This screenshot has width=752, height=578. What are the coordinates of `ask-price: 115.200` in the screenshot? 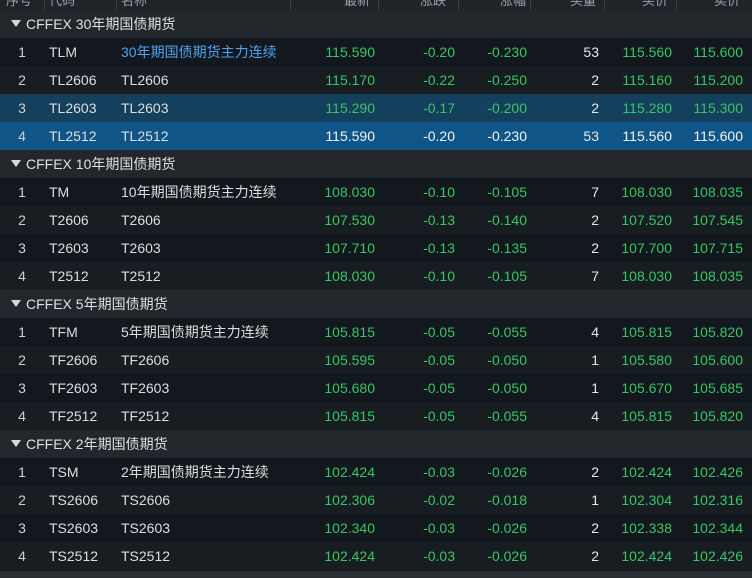 It's located at (718, 80).